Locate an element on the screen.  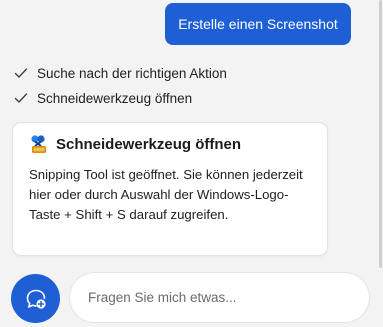
step-item: Suche nach der richtigen Aktion is located at coordinates (120, 73).